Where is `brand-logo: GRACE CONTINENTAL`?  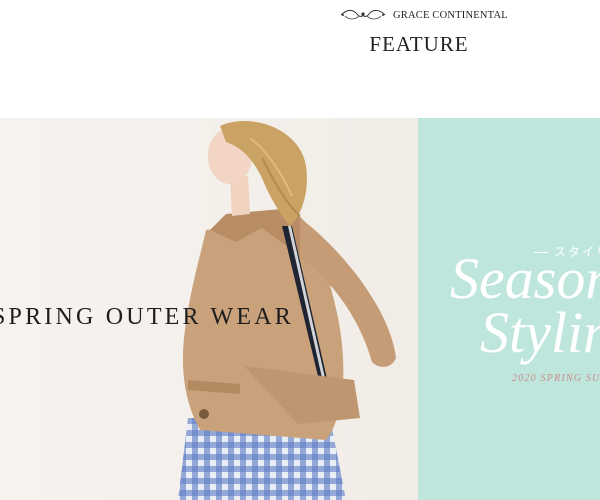
brand-logo: GRACE CONTINENTAL is located at coordinates (423, 15).